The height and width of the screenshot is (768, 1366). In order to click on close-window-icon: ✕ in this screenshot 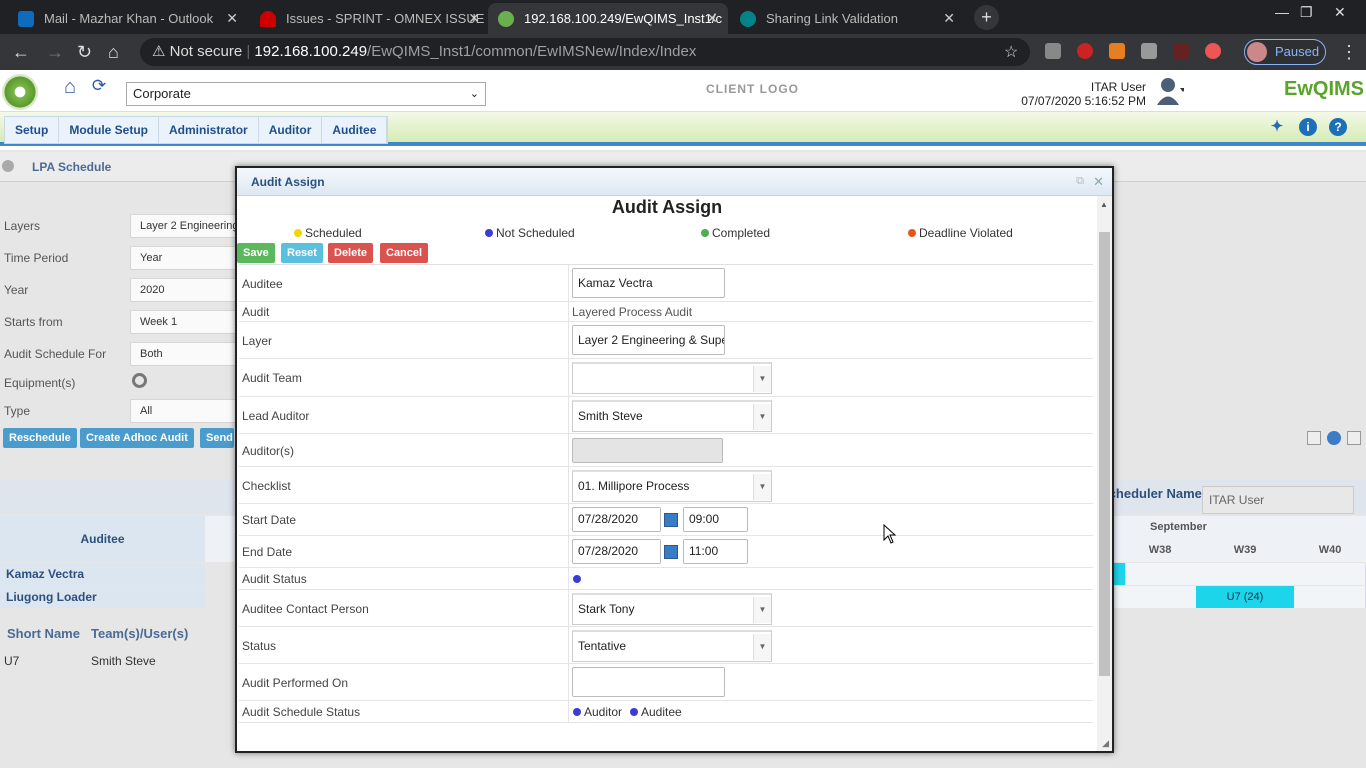, I will do `click(1340, 12)`.